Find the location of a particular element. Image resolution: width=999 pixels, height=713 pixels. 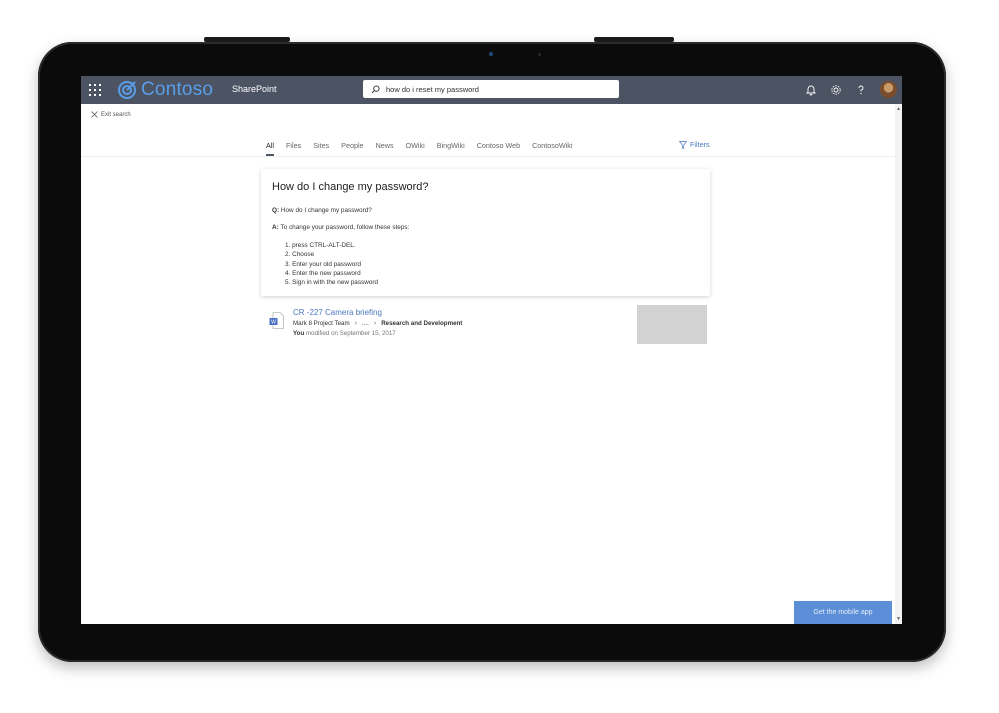

filter-icon is located at coordinates (683, 144).